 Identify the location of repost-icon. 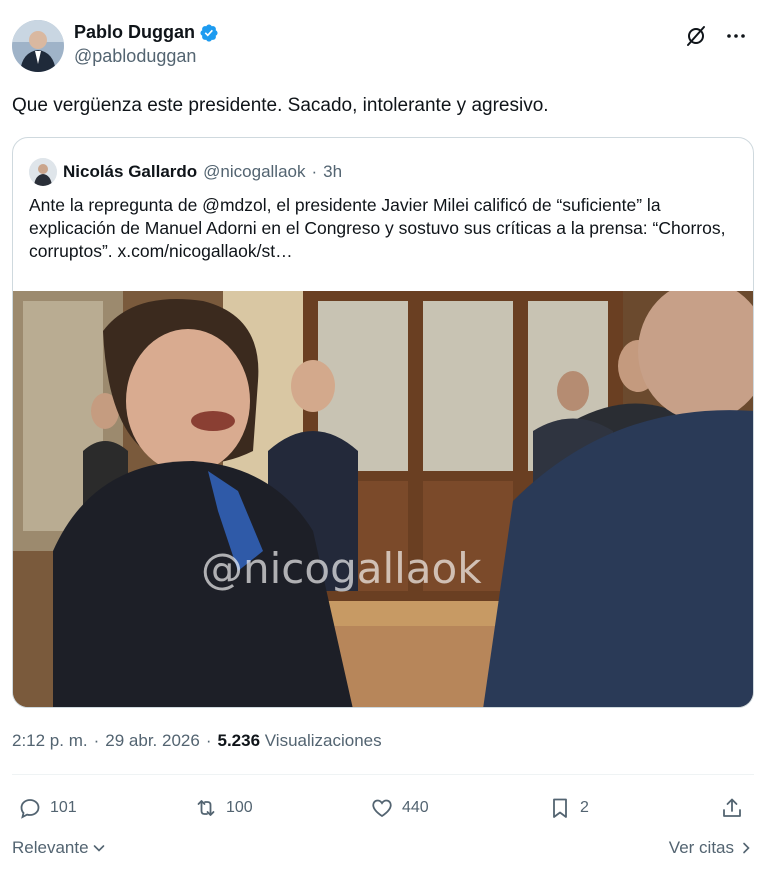
(206, 808).